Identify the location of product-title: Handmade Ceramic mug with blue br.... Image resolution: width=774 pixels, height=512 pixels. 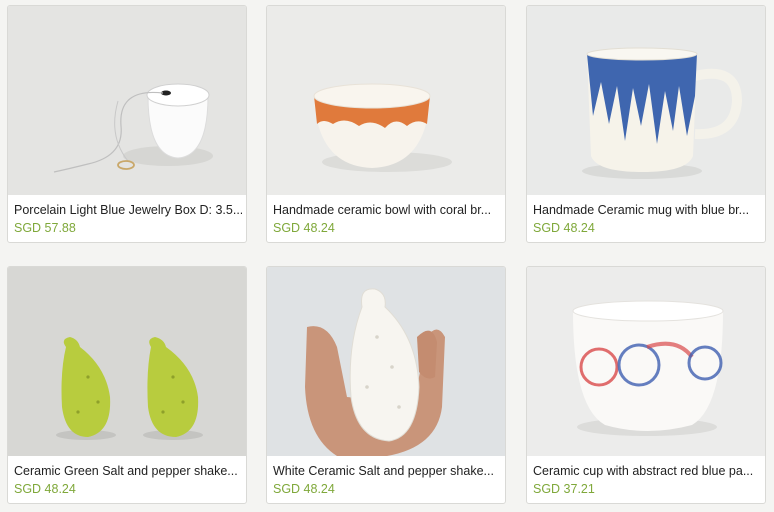
(647, 210).